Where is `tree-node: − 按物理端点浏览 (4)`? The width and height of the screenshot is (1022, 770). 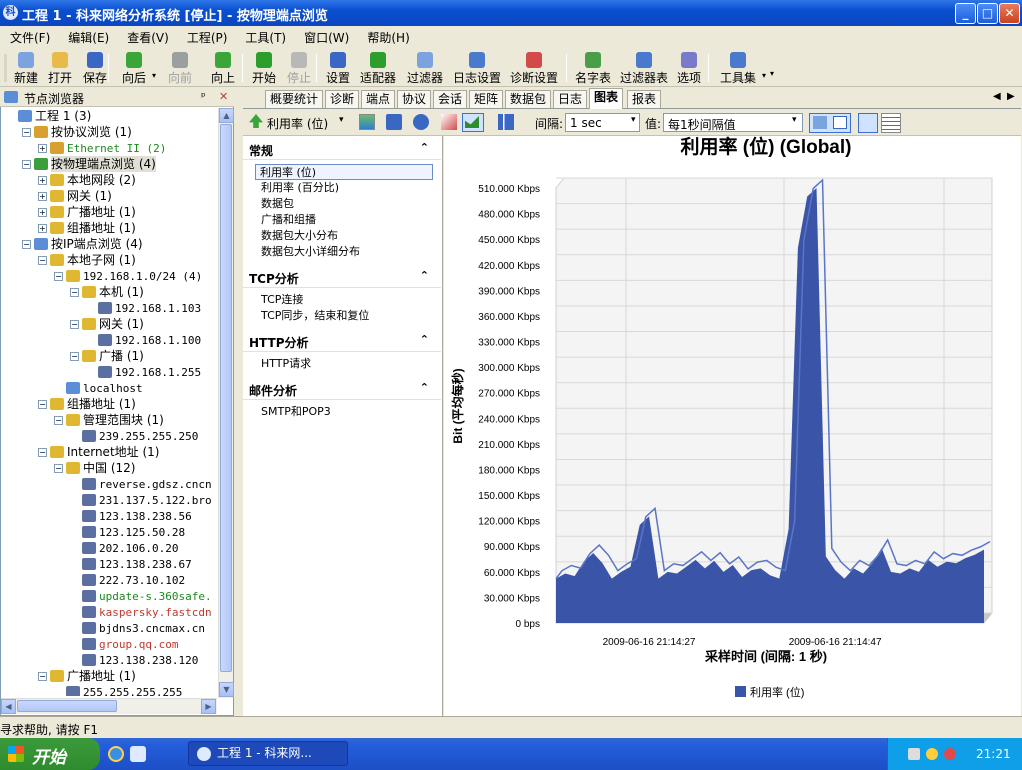 tree-node: − 按物理端点浏览 (4) is located at coordinates (89, 164).